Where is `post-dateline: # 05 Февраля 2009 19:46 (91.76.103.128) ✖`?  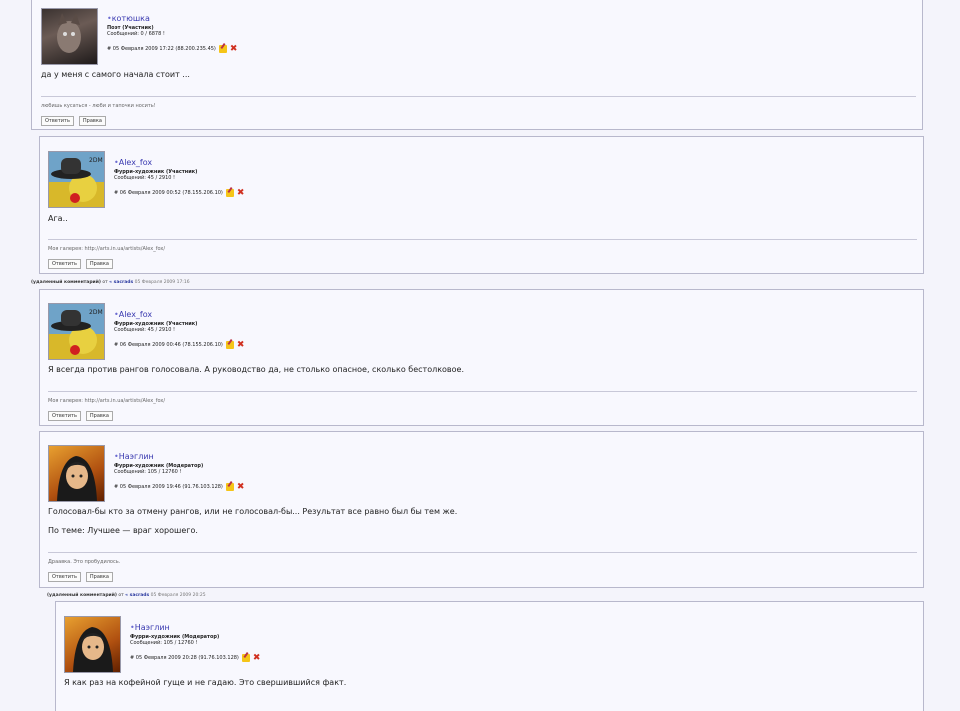 post-dateline: # 05 Февраля 2009 19:46 (91.76.103.128) ✖ is located at coordinates (179, 487).